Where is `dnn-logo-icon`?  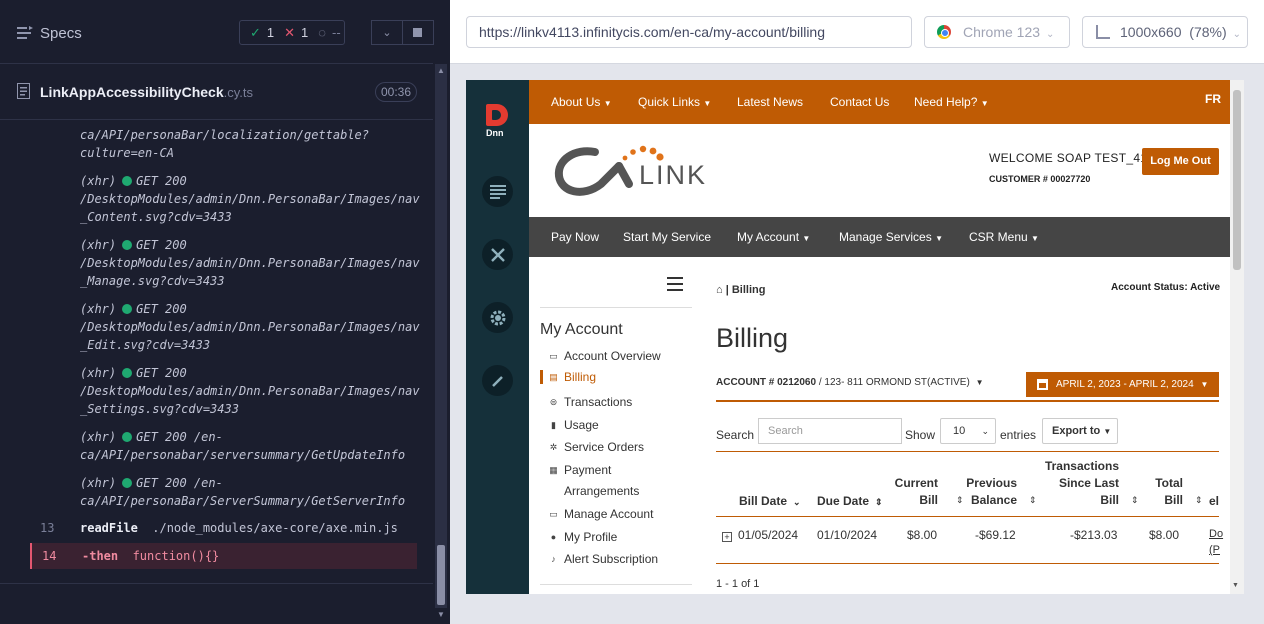 dnn-logo-icon is located at coordinates (497, 115).